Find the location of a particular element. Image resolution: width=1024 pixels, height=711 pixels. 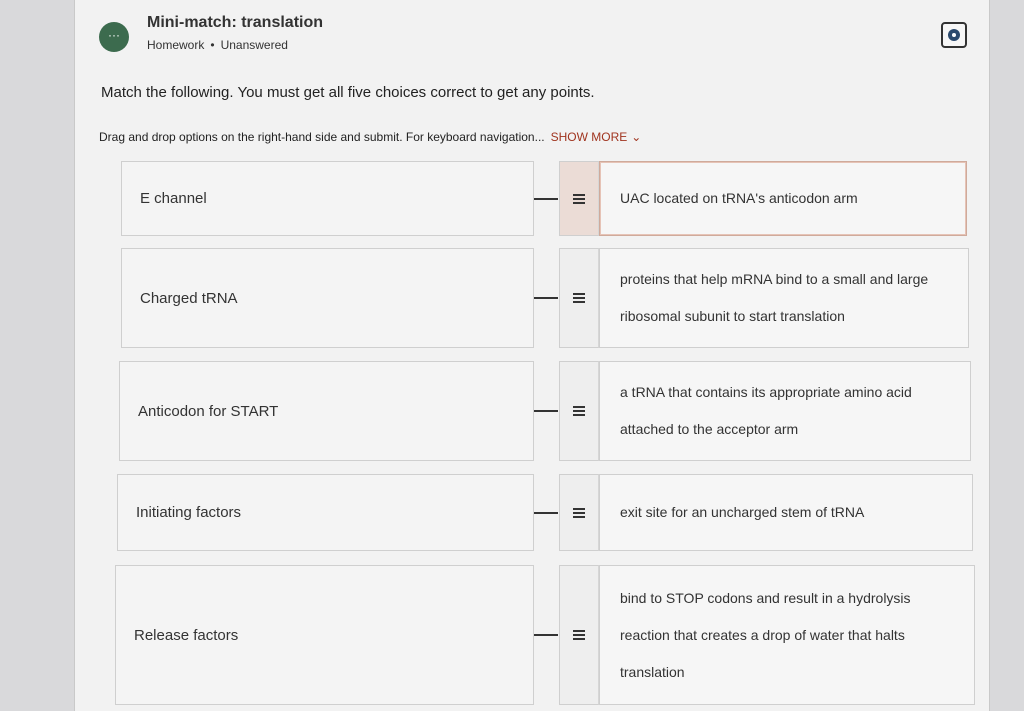

match-term-4: Initiating factors is located at coordinates (325, 512).